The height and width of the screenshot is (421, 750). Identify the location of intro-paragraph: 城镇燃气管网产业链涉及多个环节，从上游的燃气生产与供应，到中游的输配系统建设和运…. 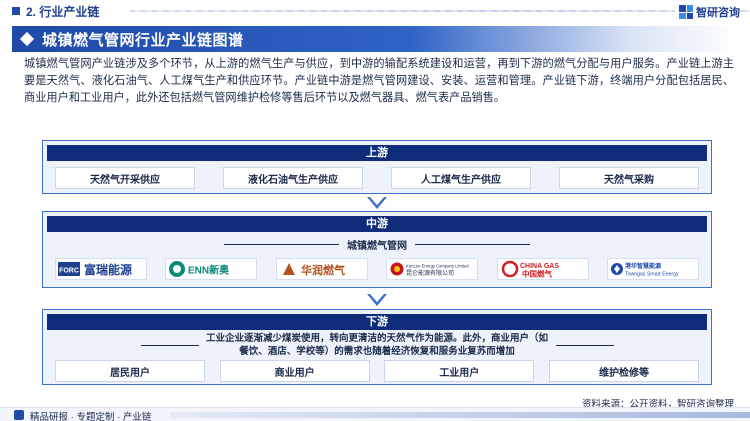
(379, 81).